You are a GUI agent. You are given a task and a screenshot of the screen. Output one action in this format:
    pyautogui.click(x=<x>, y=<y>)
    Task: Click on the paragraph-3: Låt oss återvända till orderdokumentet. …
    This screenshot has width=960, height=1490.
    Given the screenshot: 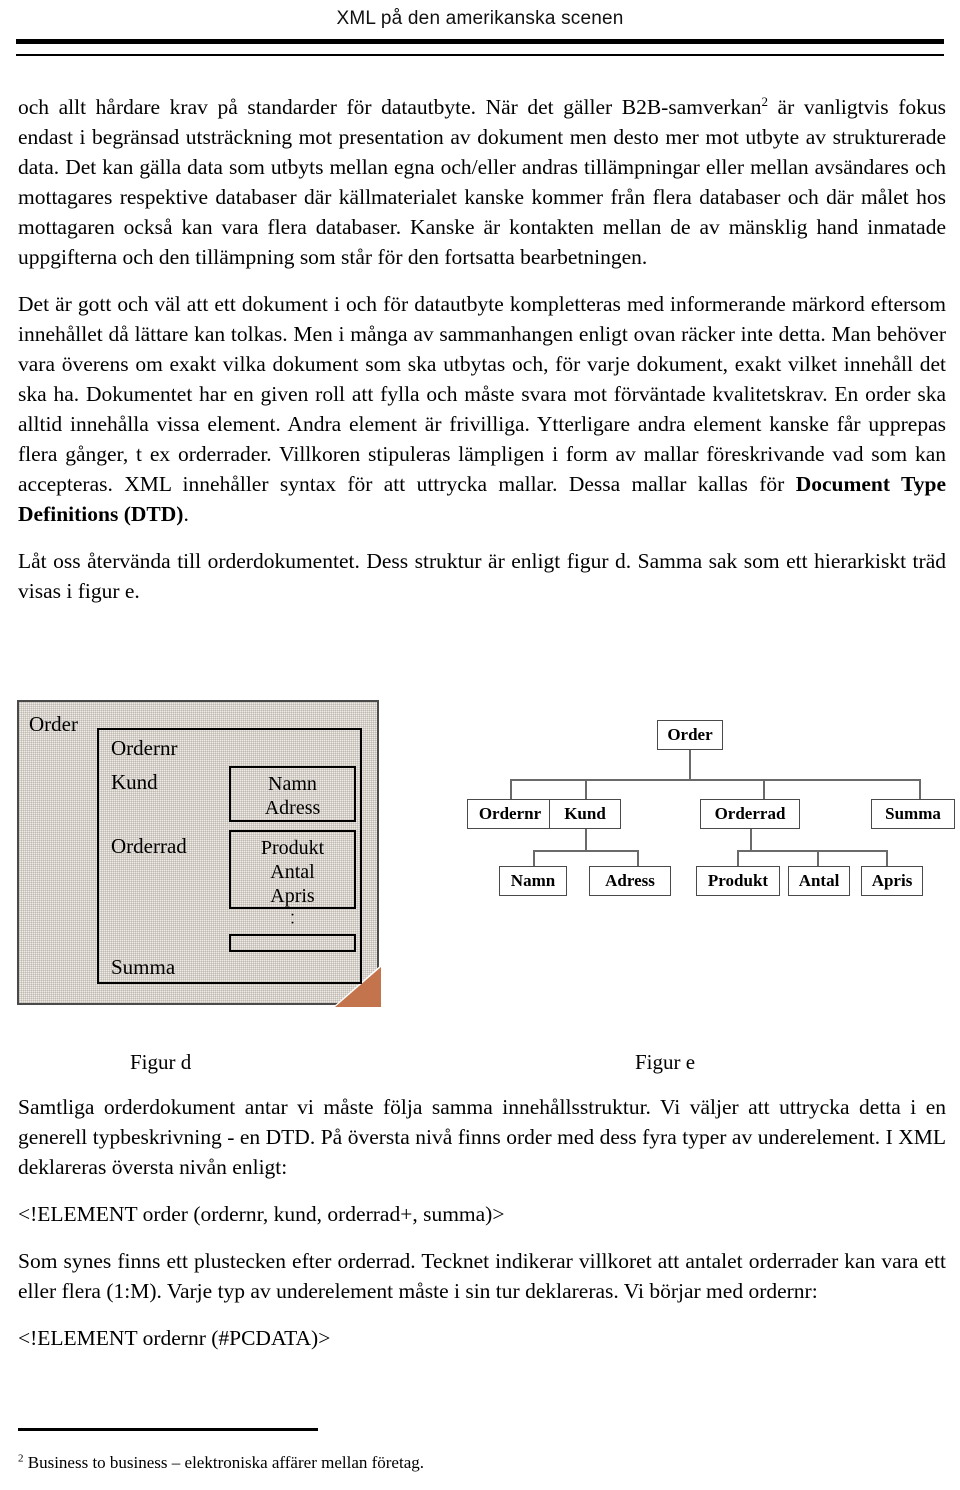 What is the action you would take?
    pyautogui.click(x=482, y=576)
    